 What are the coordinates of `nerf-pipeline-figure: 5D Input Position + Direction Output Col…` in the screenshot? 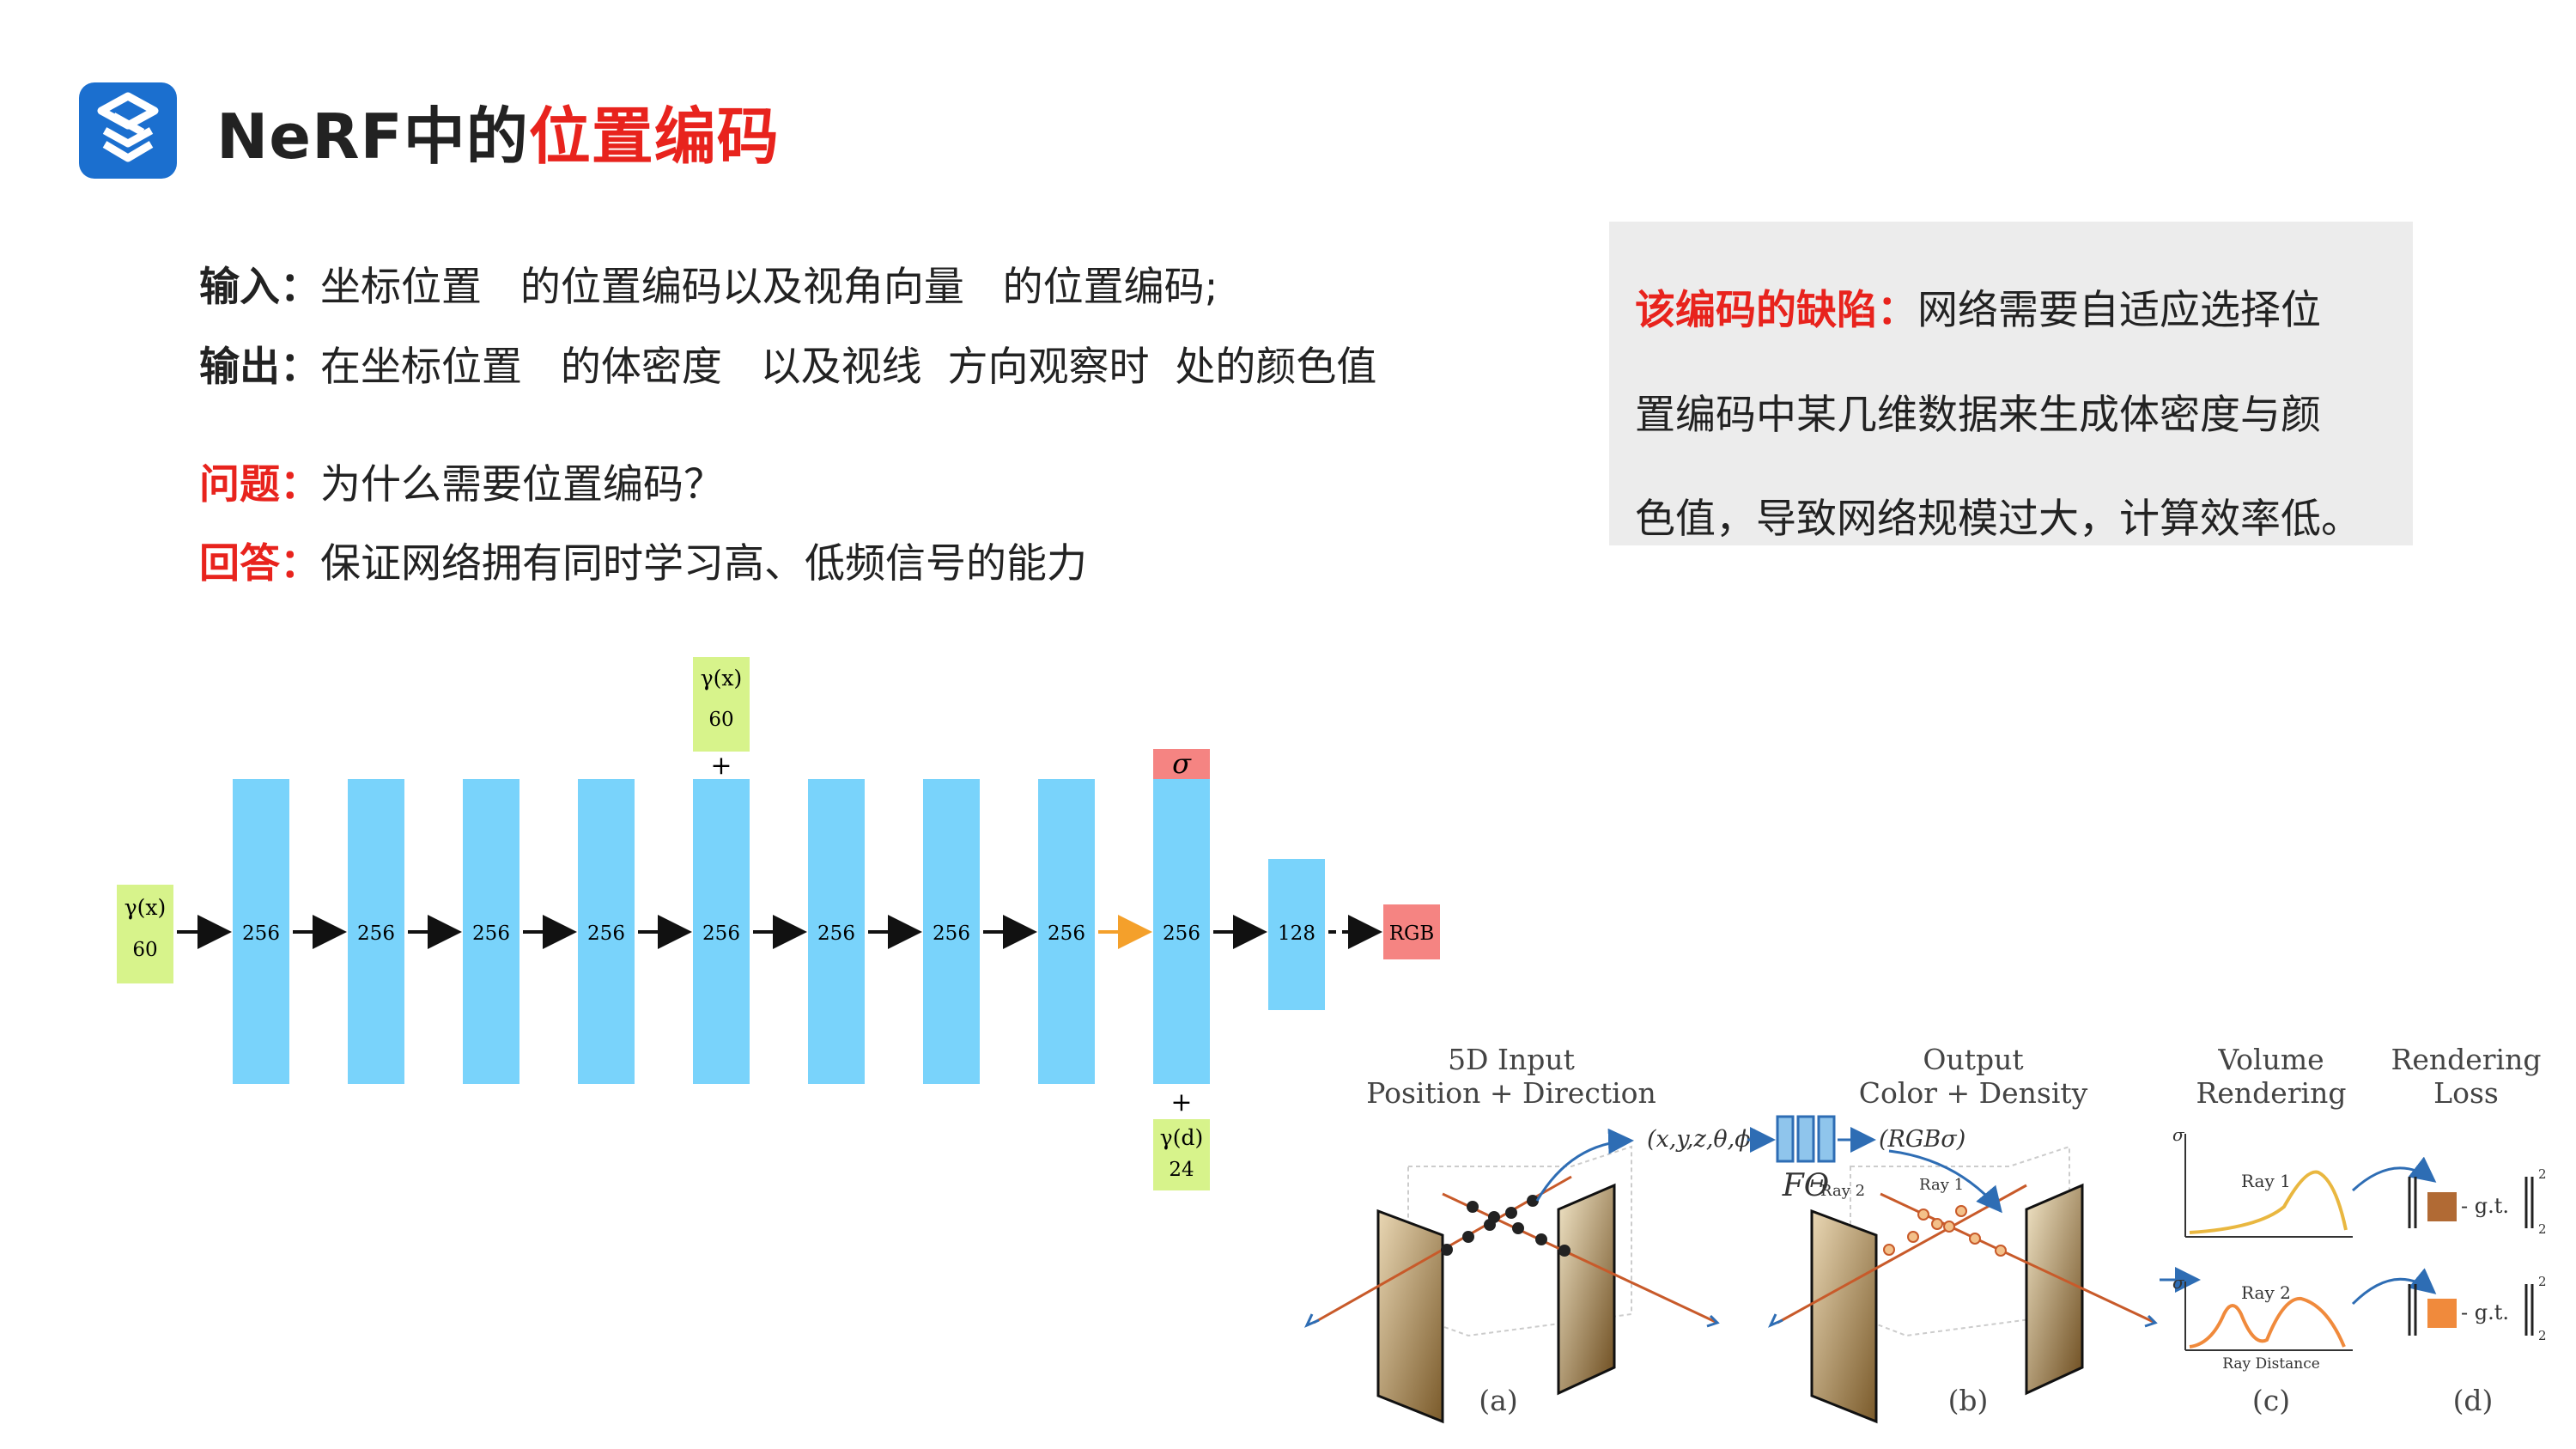 It's located at (1925, 1233).